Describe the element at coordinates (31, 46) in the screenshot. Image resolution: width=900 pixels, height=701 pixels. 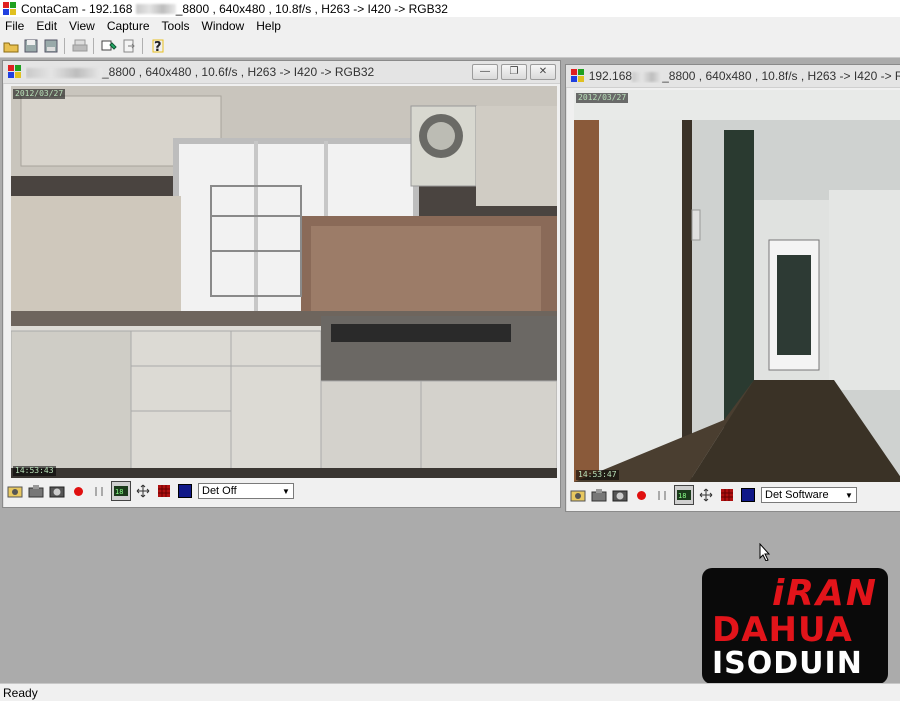
I see `save-icon` at that location.